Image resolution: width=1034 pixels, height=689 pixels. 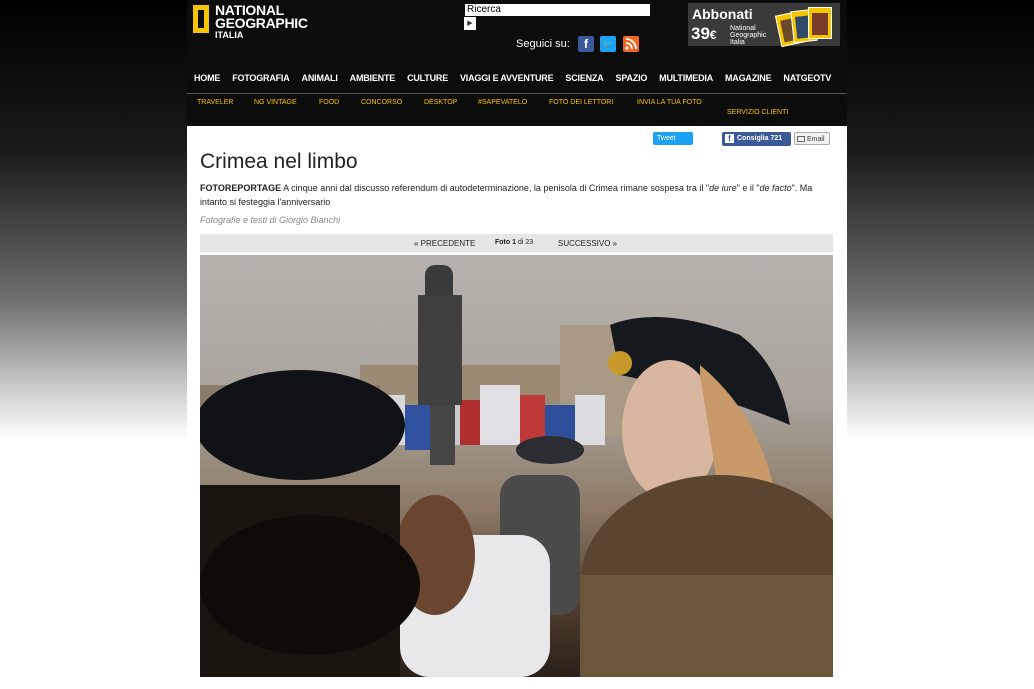 What do you see at coordinates (669, 102) in the screenshot?
I see `subnav-item-invia-la-tua-foto: INVIA LA TUA FOTO` at bounding box center [669, 102].